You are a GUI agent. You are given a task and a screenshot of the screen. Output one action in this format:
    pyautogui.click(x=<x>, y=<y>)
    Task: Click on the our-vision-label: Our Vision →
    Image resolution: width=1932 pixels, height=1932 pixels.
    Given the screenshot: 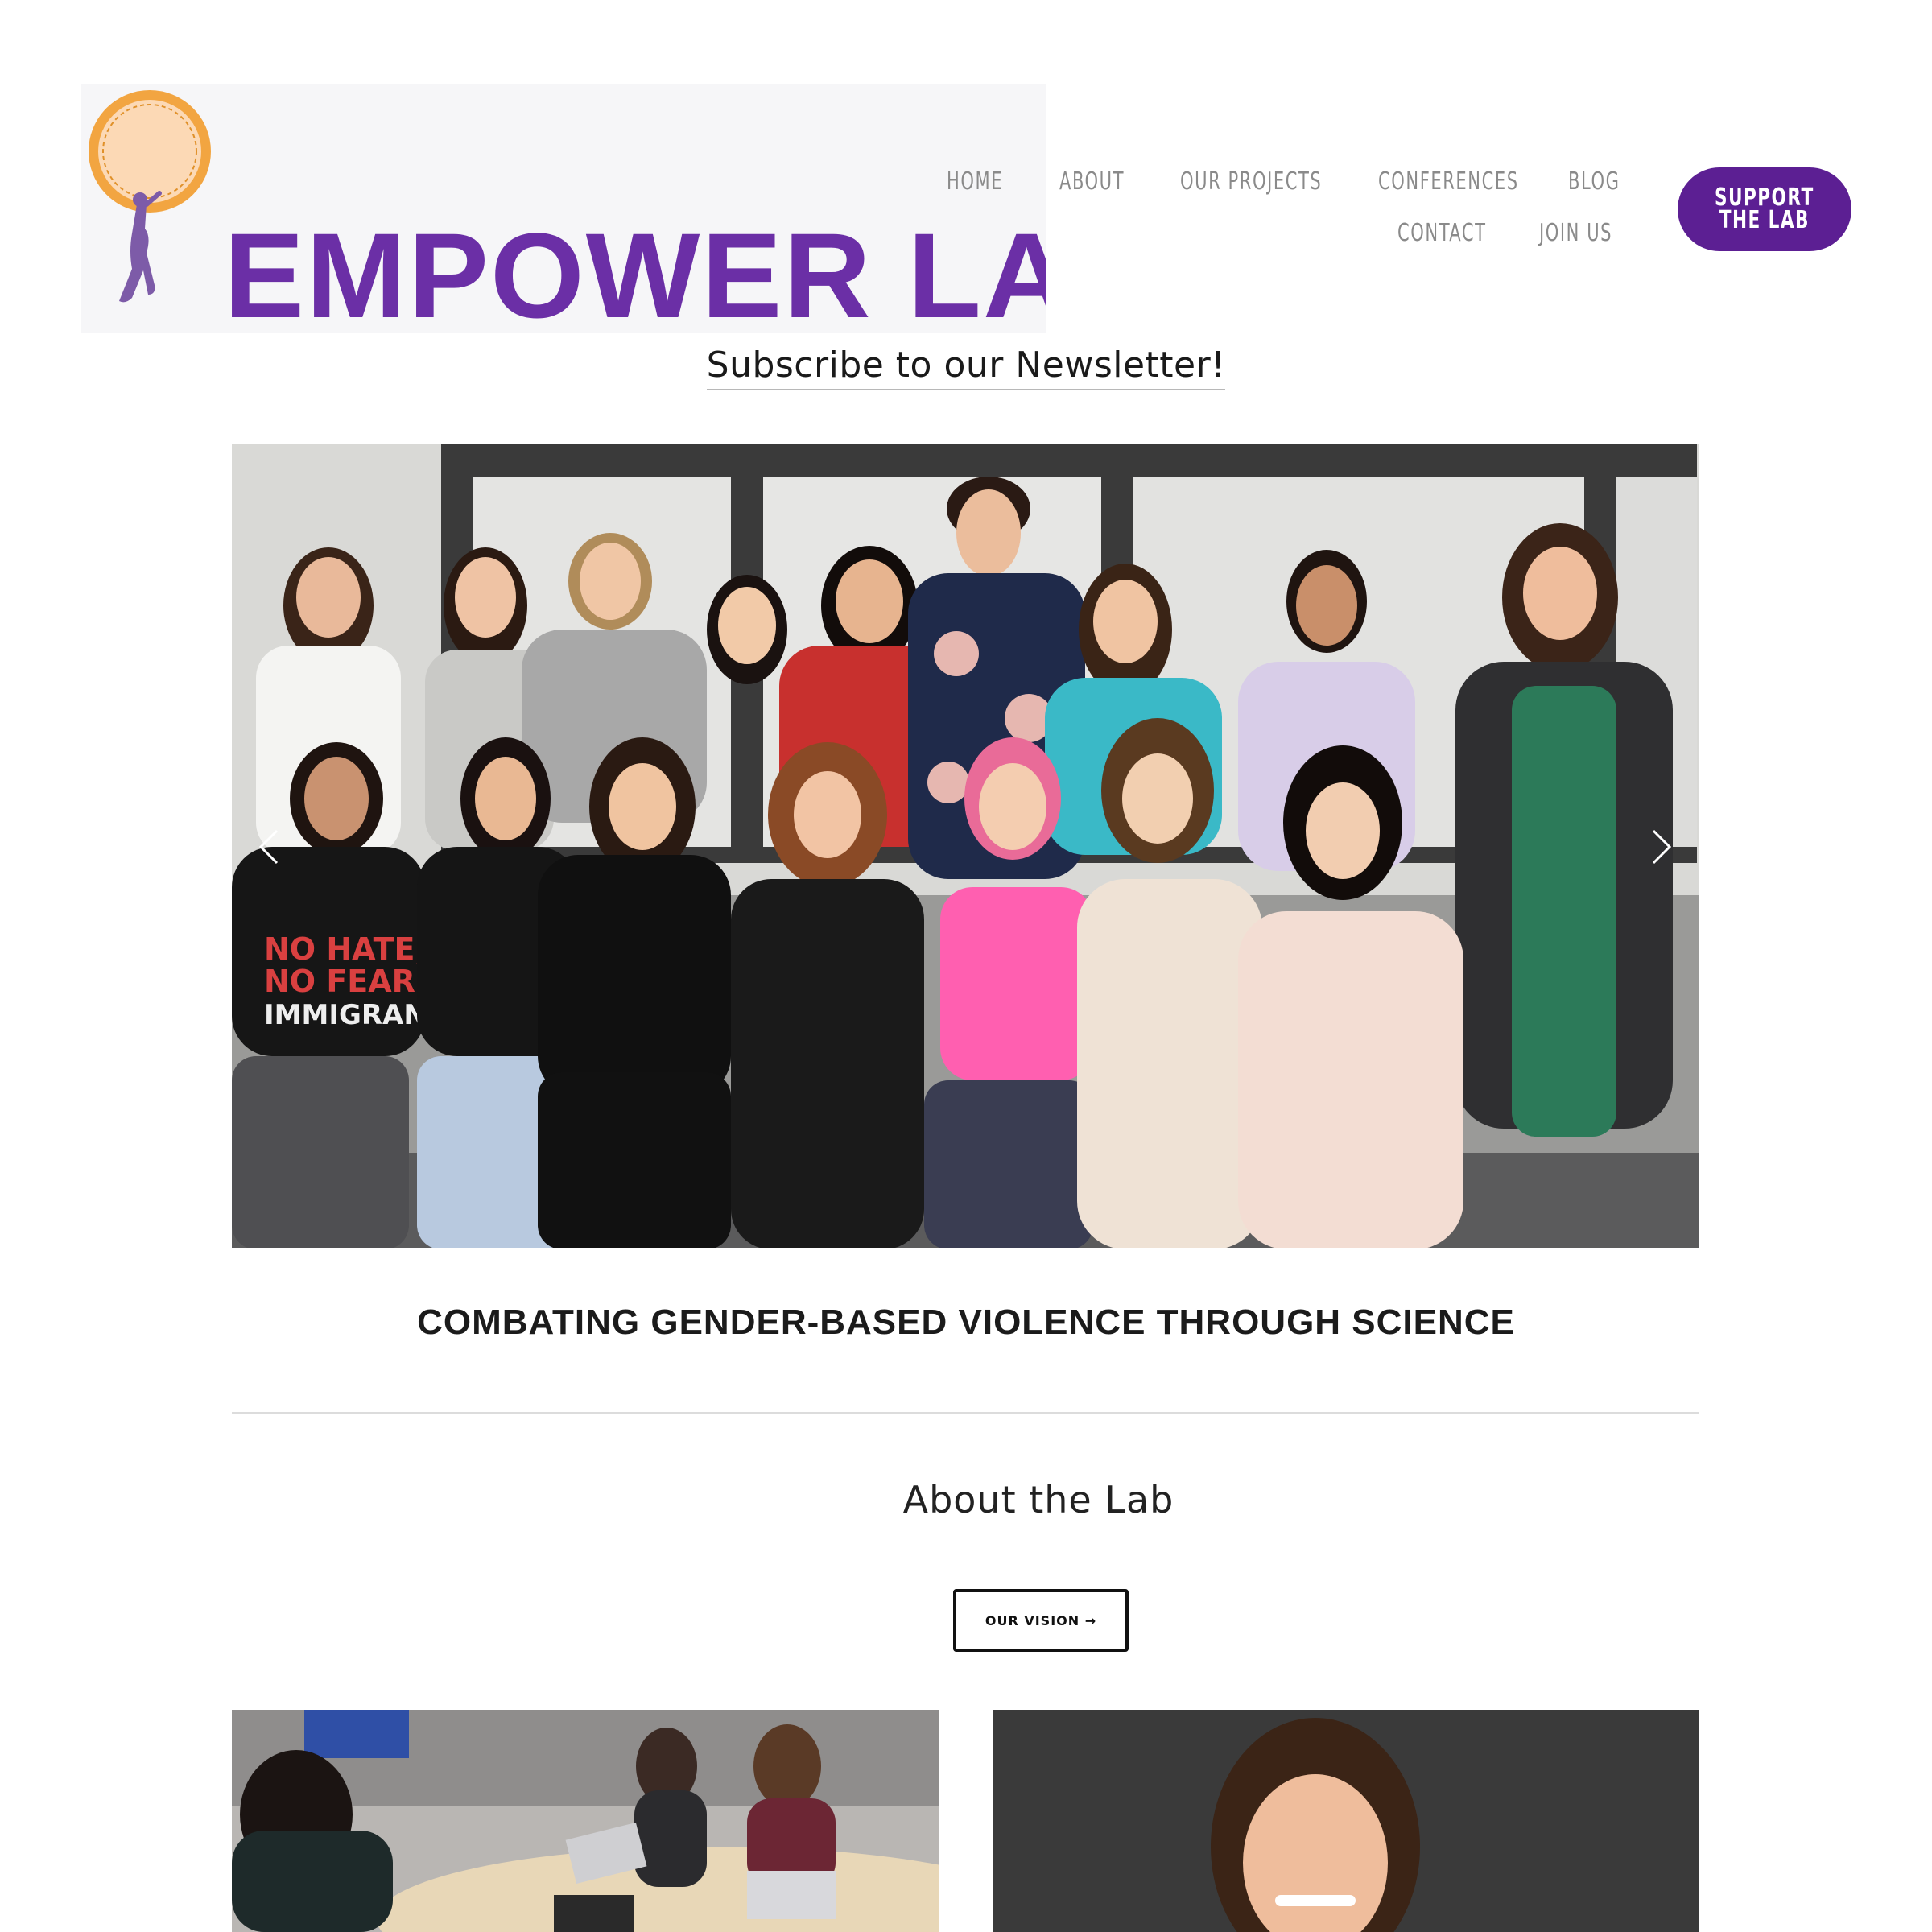 What is the action you would take?
    pyautogui.click(x=1041, y=1620)
    